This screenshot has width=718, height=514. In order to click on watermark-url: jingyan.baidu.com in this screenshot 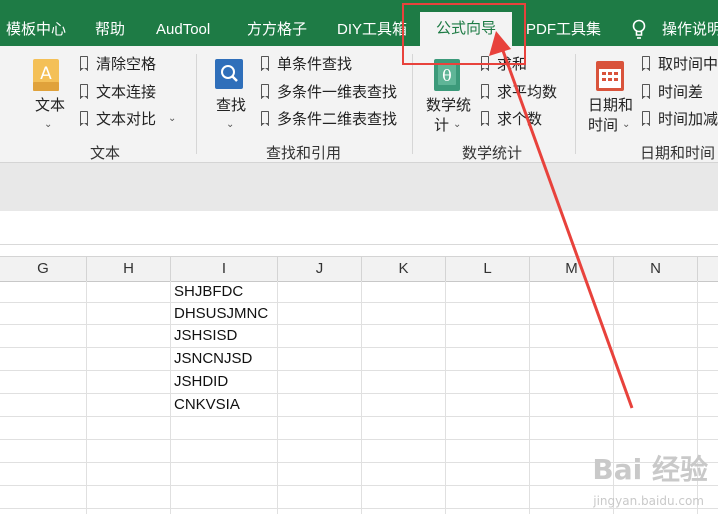, I will do `click(648, 501)`.